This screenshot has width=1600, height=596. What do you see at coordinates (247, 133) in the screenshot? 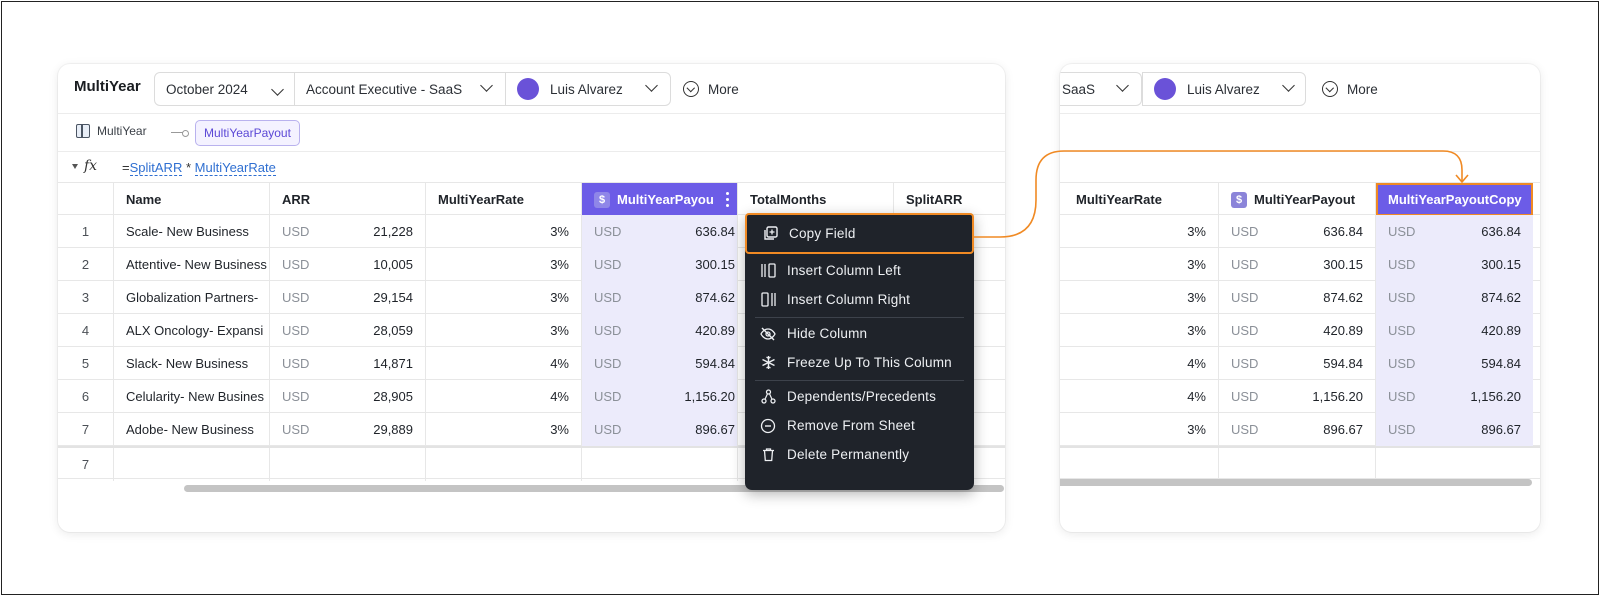
I see `breadcrumb-field-chip: MultiYearPayout` at bounding box center [247, 133].